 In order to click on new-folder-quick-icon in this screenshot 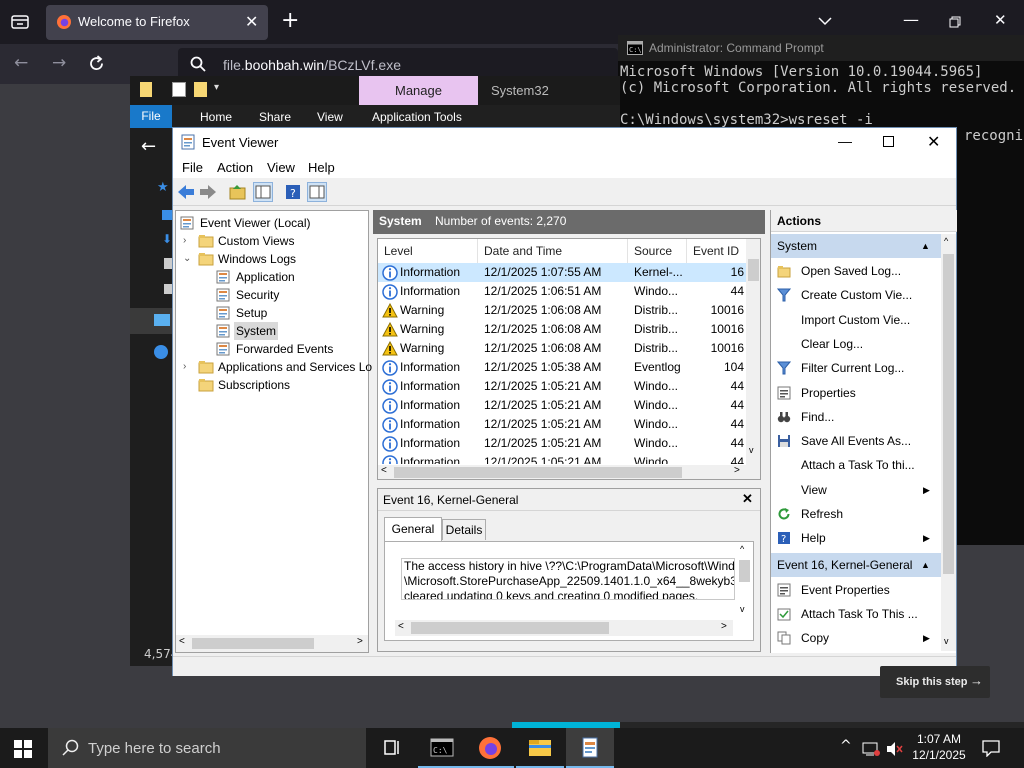, I will do `click(200, 89)`.